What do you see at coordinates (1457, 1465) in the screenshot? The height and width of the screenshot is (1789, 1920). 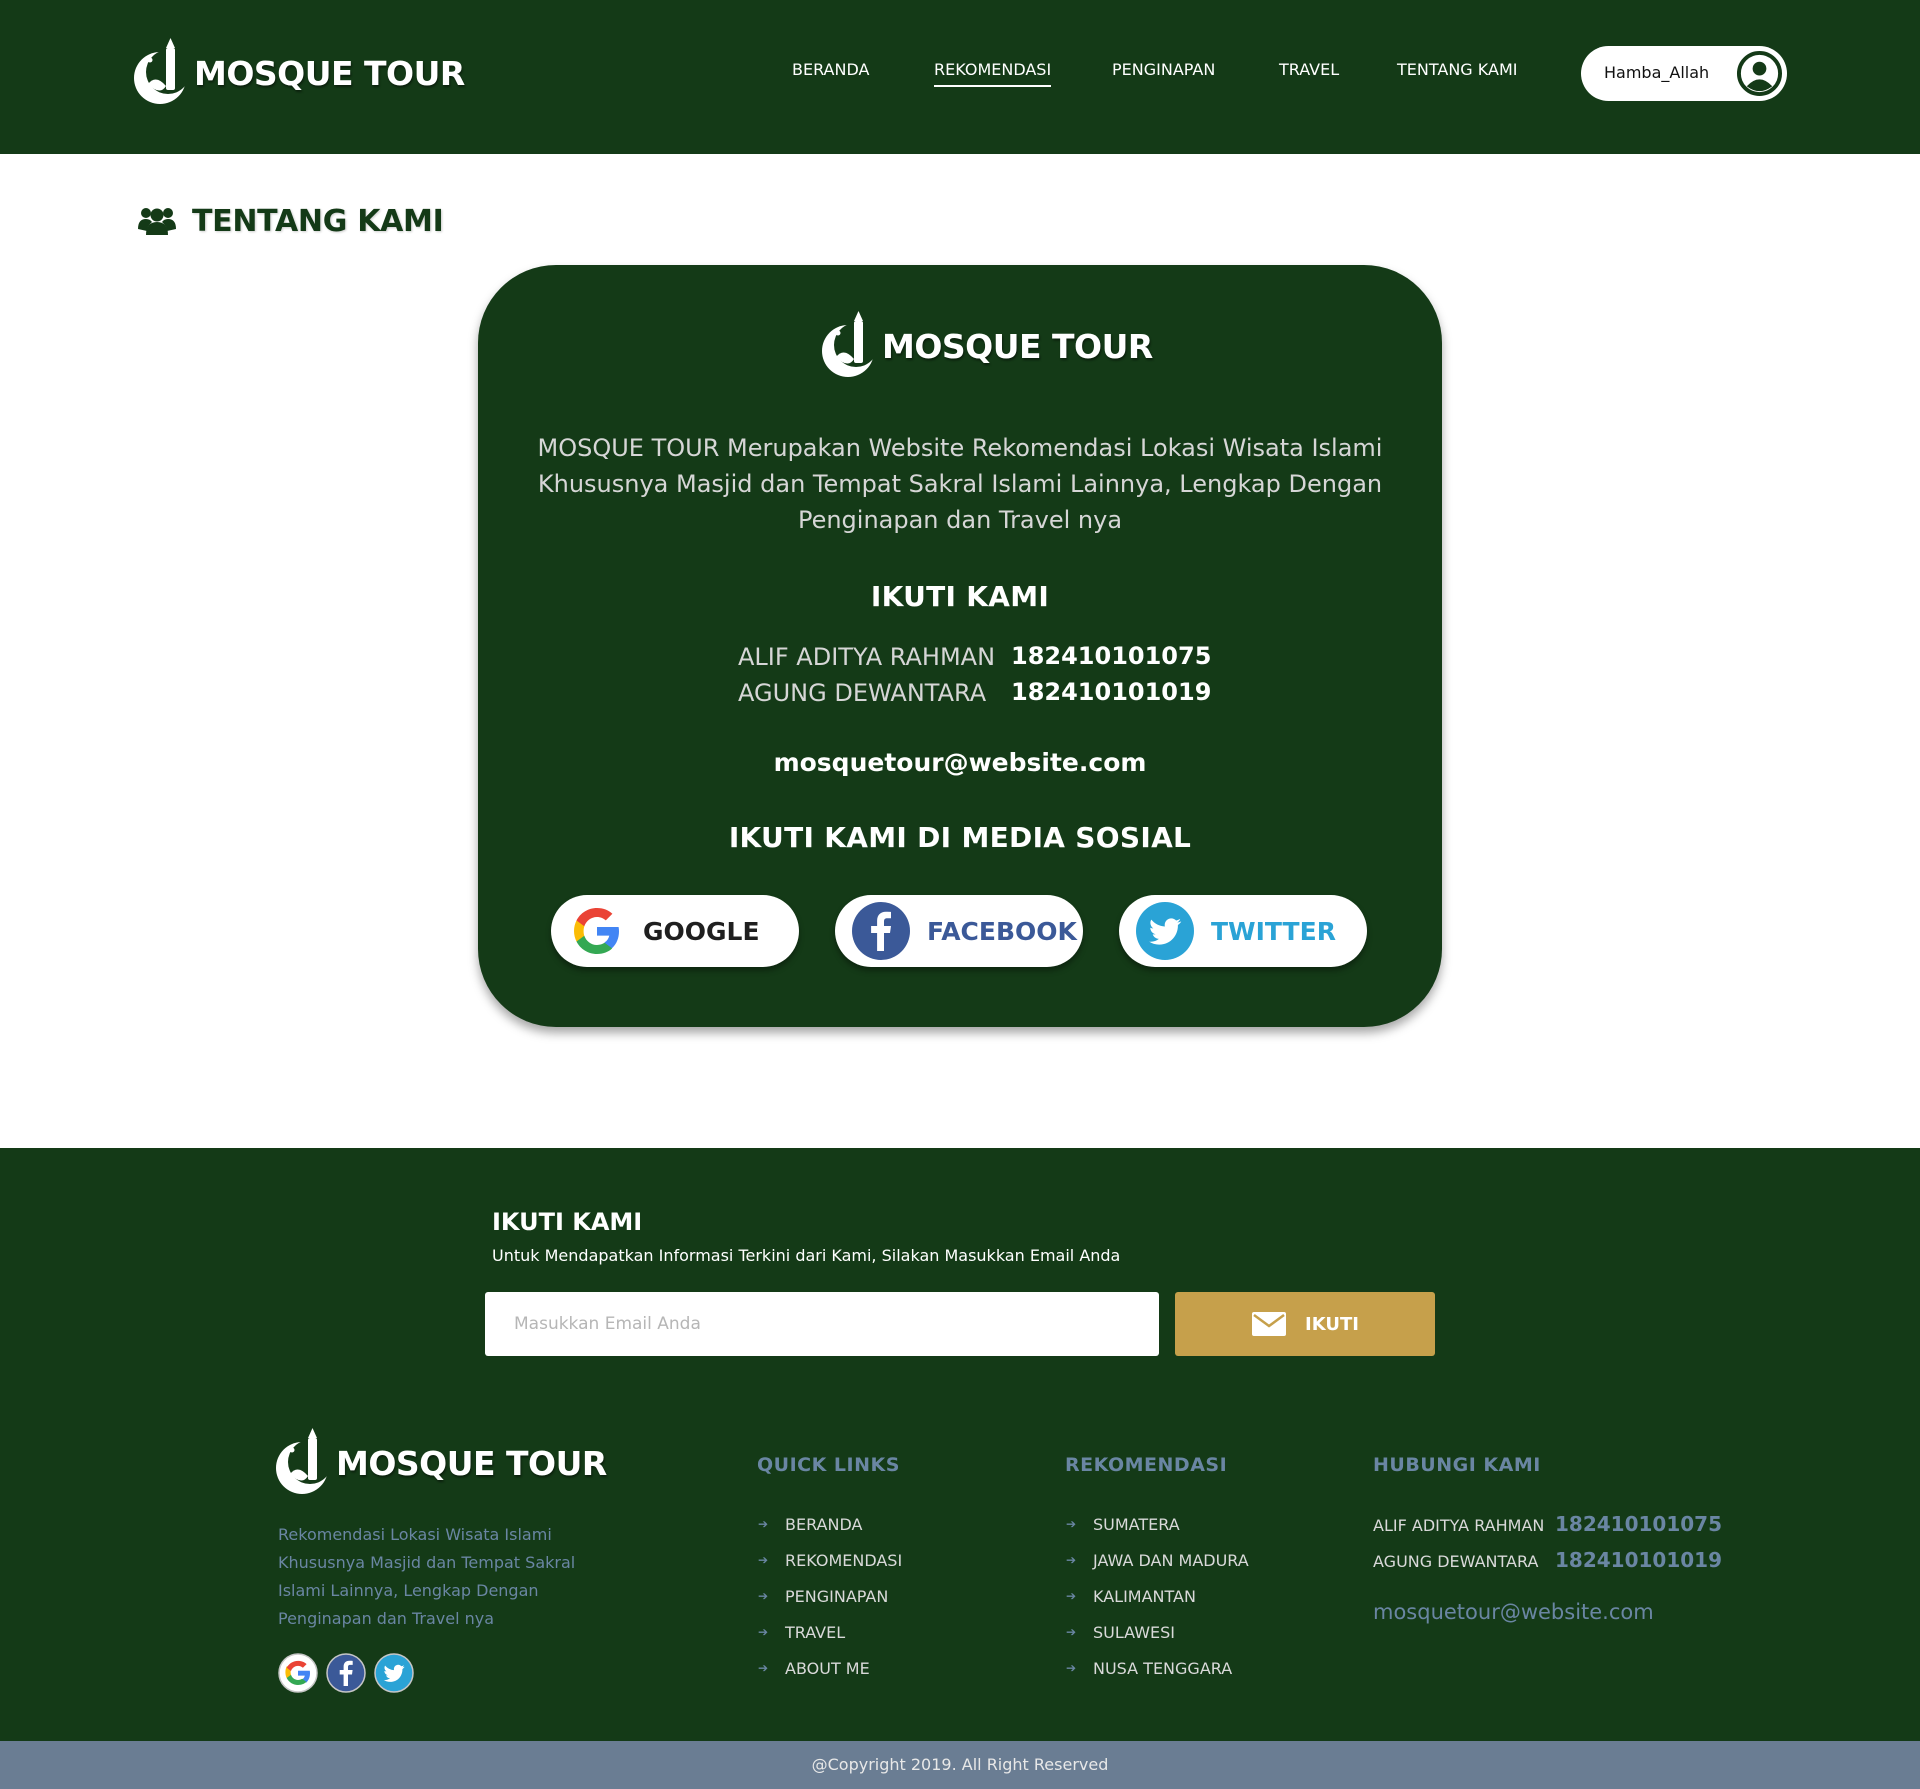 I see `hubungi-kami-title: HUBUNGI KAMI` at bounding box center [1457, 1465].